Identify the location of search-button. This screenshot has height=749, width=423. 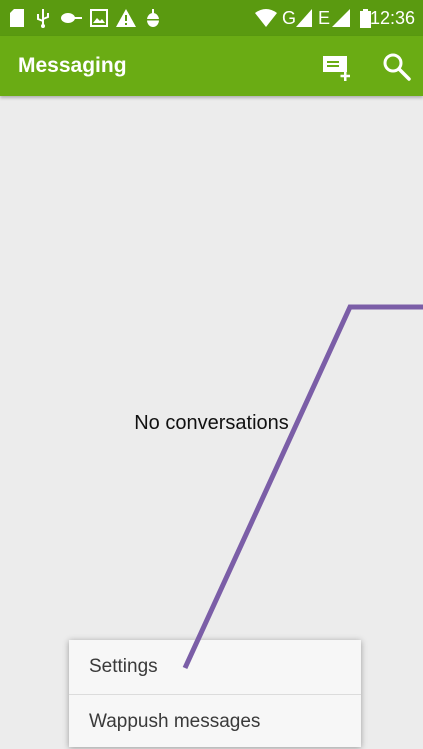
(397, 67).